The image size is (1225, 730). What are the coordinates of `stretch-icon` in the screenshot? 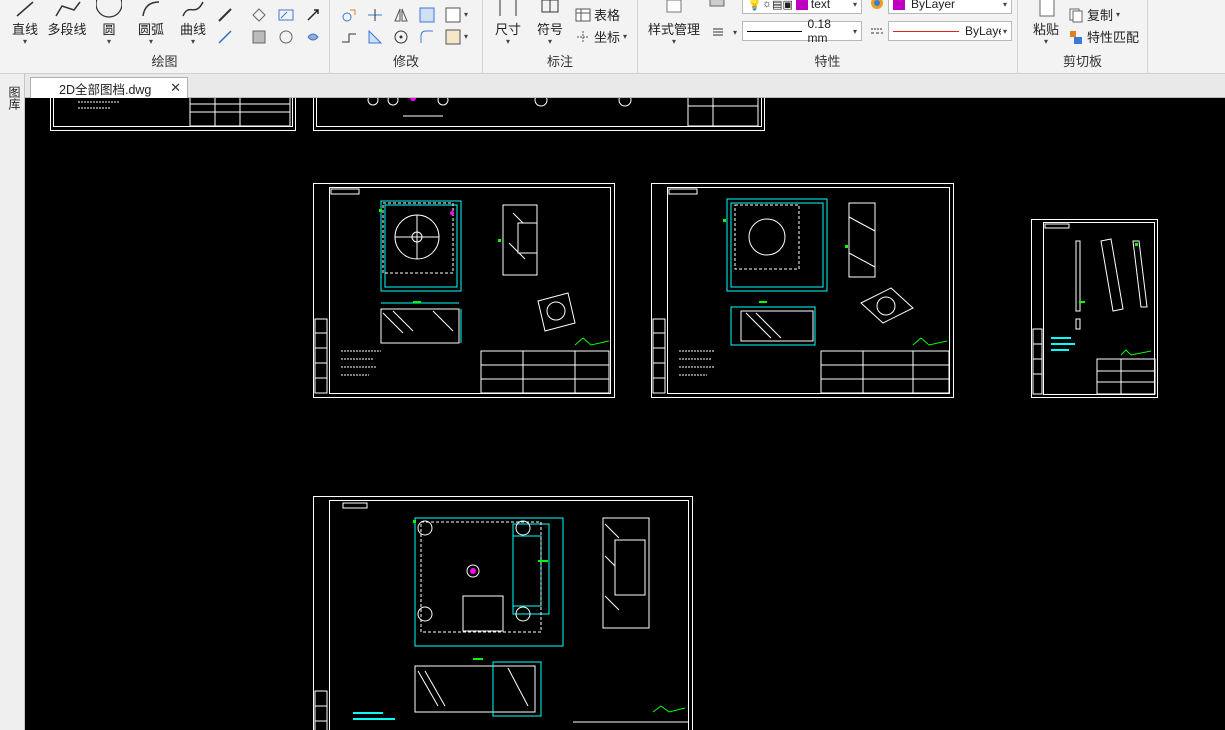 It's located at (349, 37).